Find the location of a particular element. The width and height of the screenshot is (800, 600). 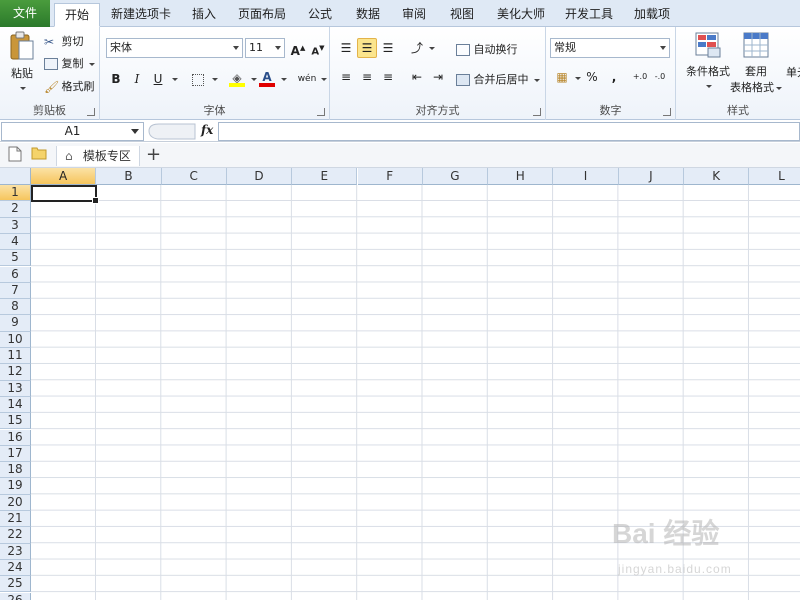

tab-addins: 加载项 is located at coordinates (652, 15).